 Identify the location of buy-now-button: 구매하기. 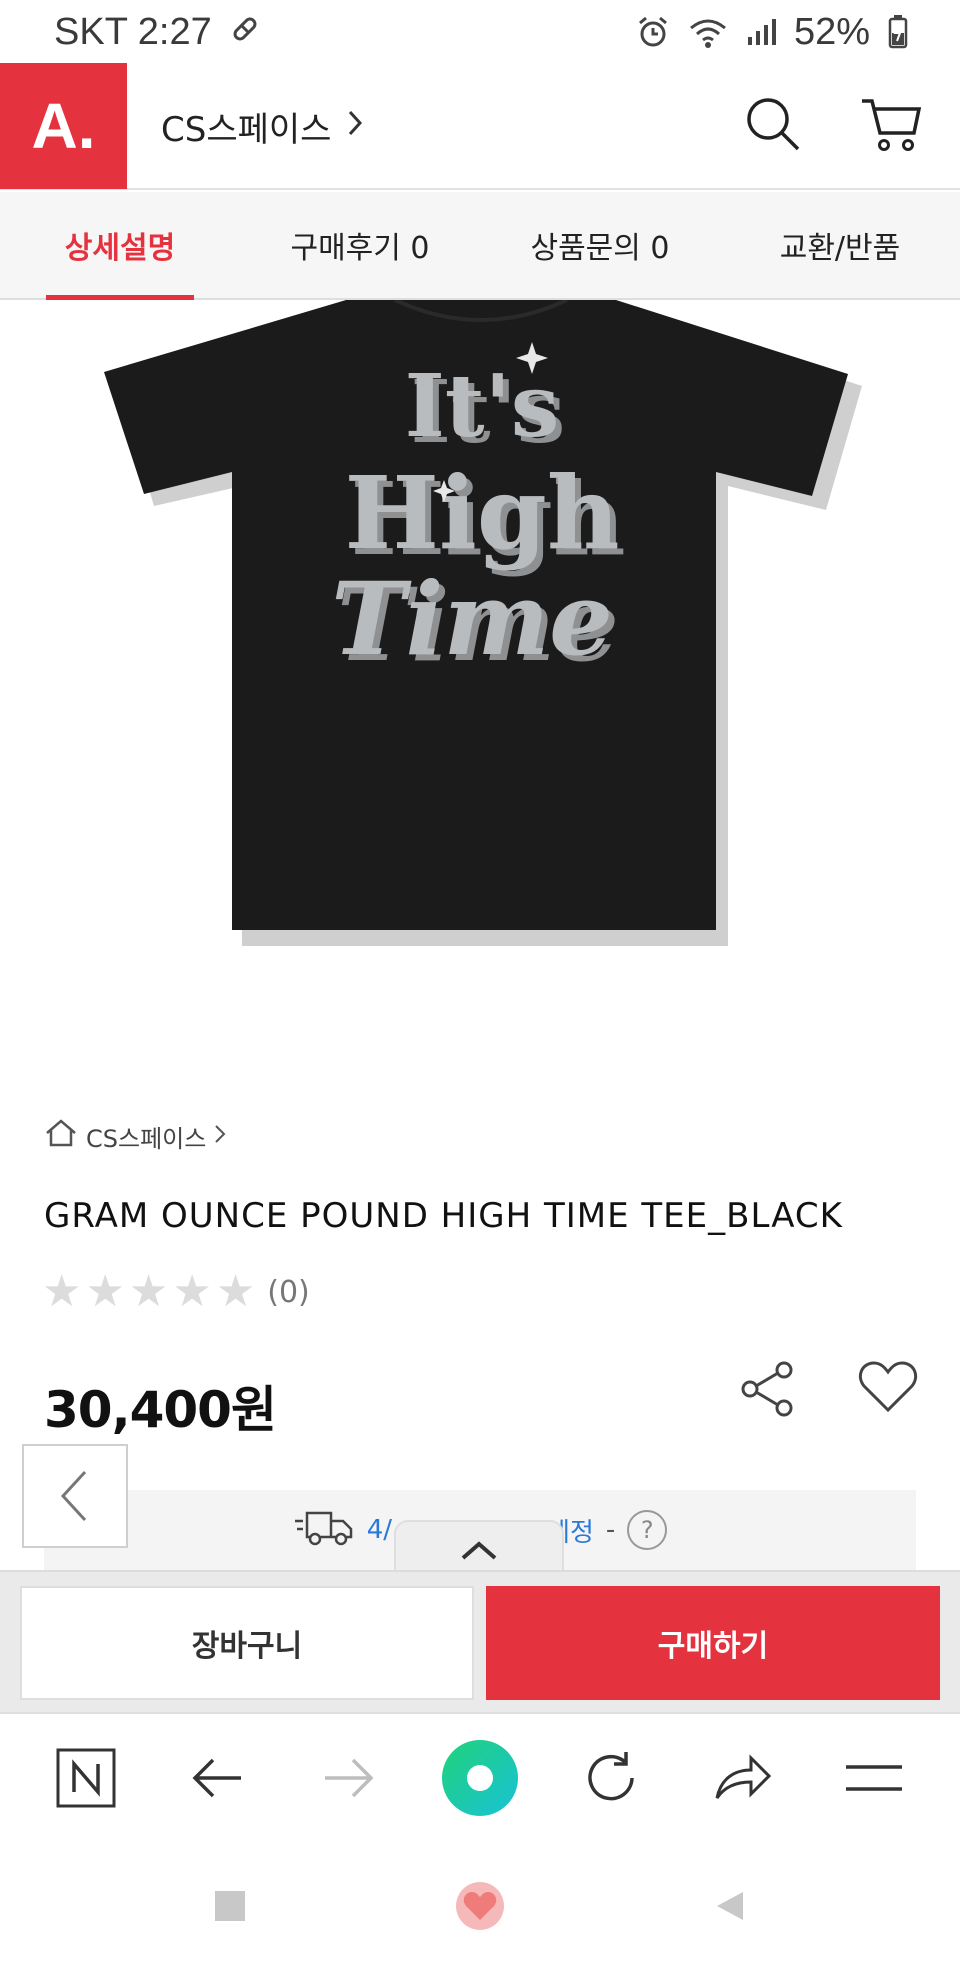
(713, 1643).